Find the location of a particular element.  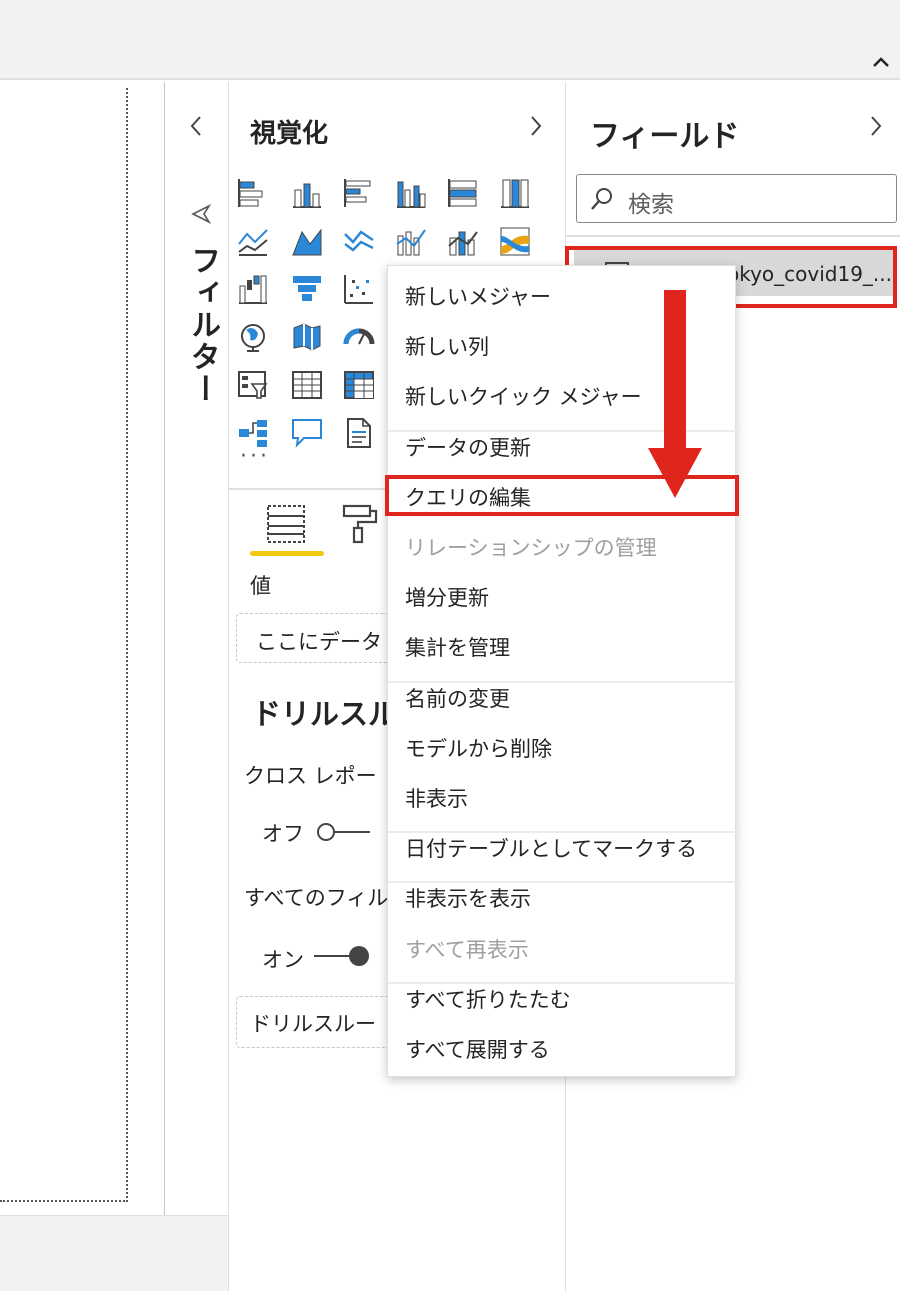

drillthrough-title: ドリルスル is located at coordinates (325, 714).